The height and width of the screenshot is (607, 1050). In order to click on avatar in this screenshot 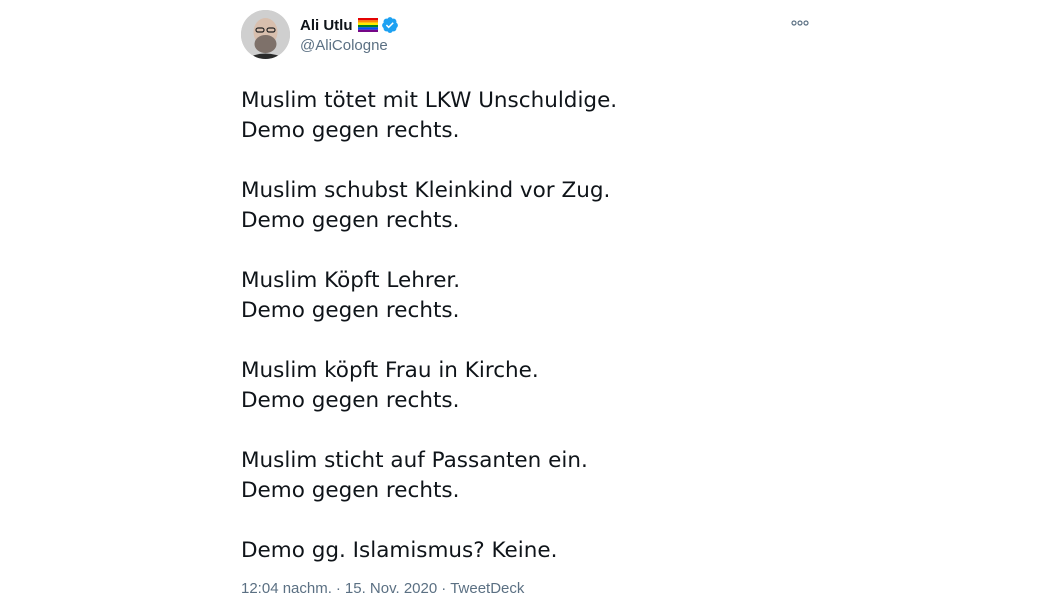, I will do `click(265, 34)`.